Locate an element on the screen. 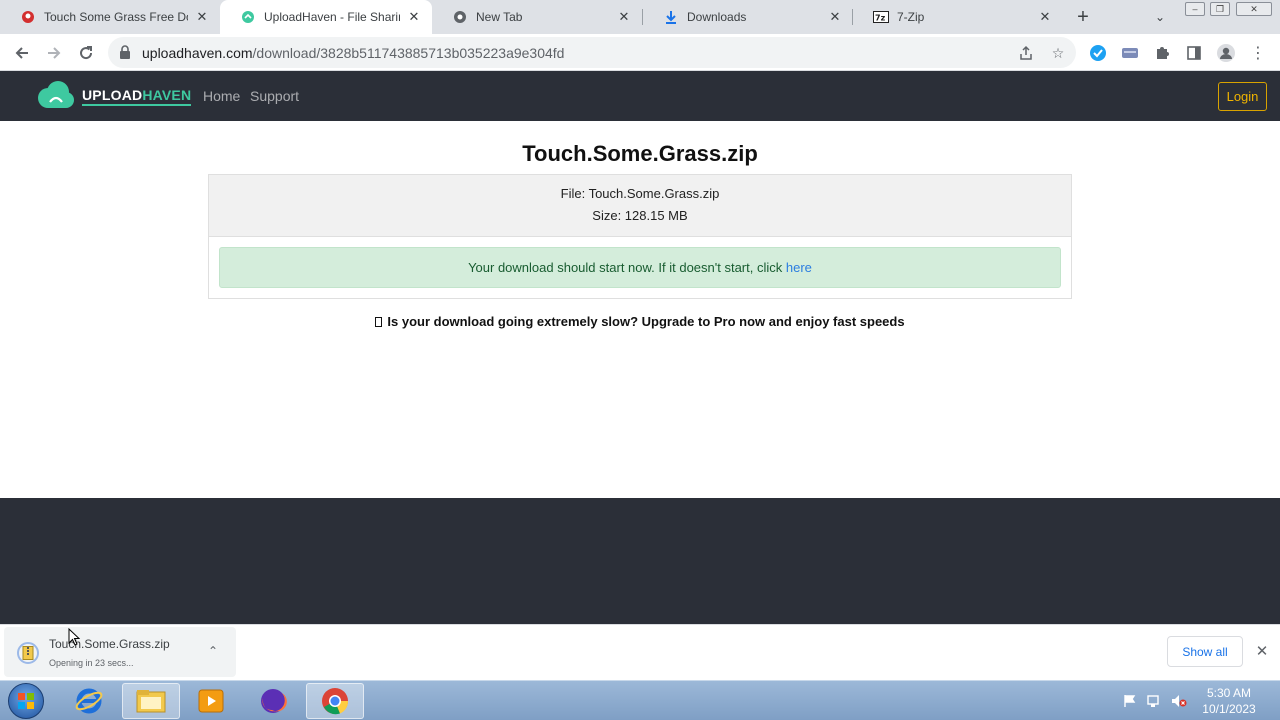 The height and width of the screenshot is (720, 1280). tab-uploadhaven: UploadHaven - File Sharing ✕ is located at coordinates (326, 17).